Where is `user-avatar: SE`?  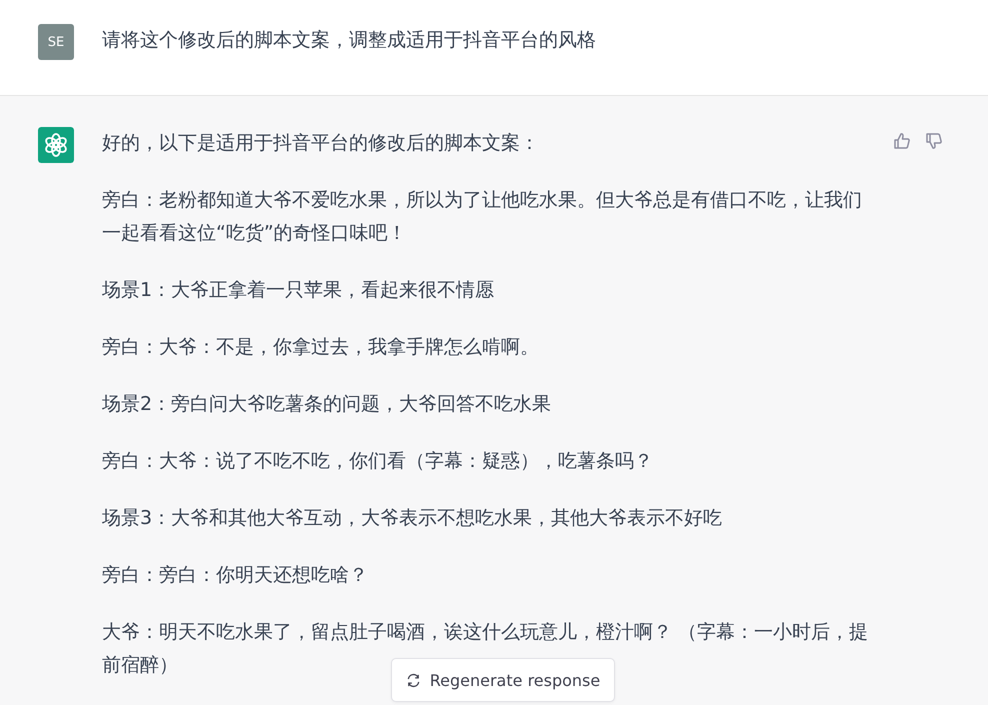 user-avatar: SE is located at coordinates (56, 42).